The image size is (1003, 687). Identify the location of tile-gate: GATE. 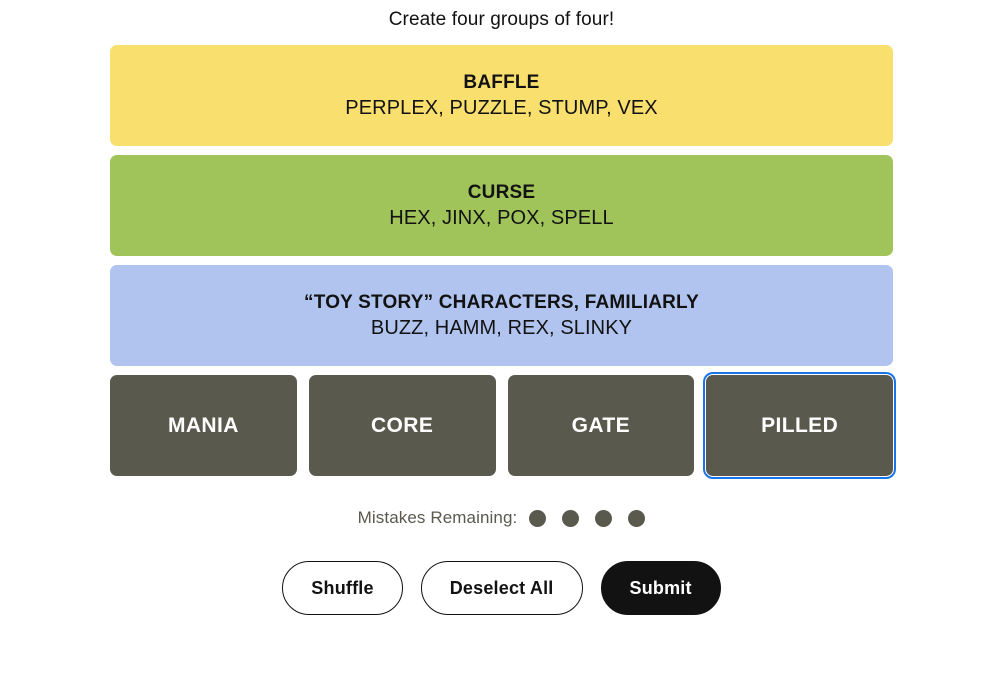
(601, 425).